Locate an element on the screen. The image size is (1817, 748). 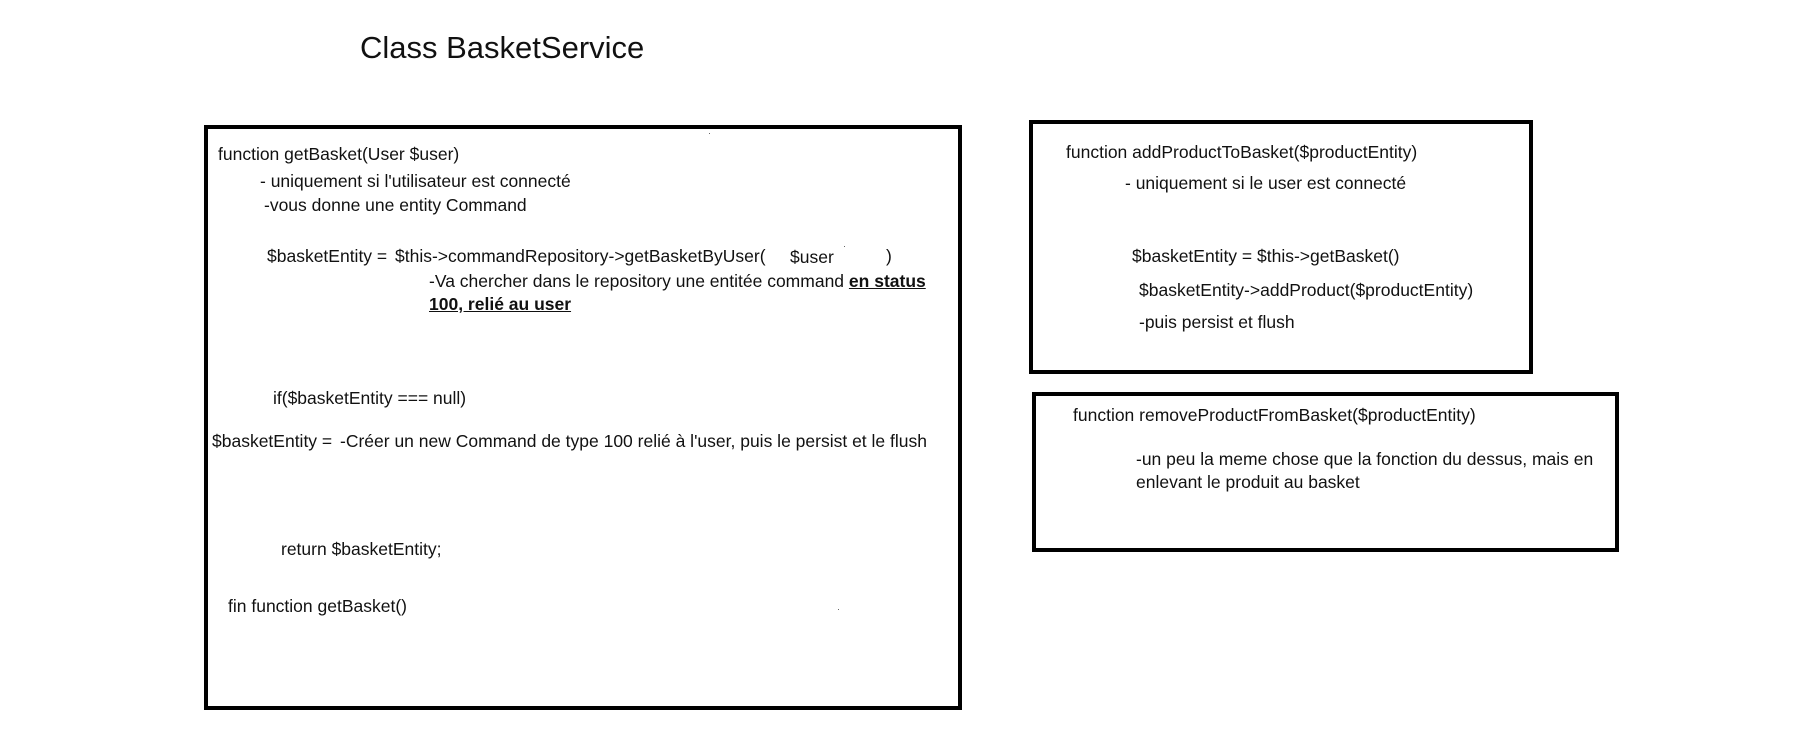
create-lhs: $basketEntity = is located at coordinates (272, 441).